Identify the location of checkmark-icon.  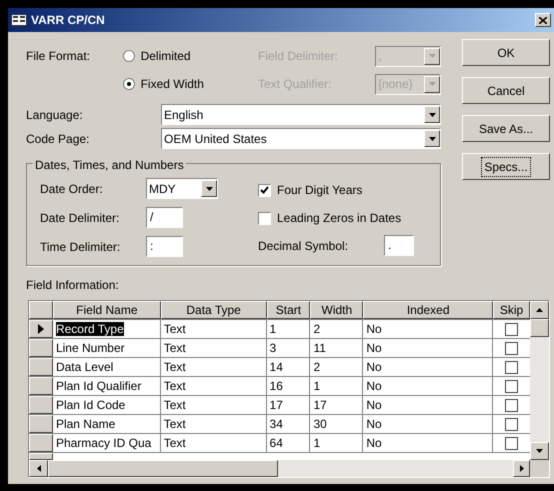
(264, 190).